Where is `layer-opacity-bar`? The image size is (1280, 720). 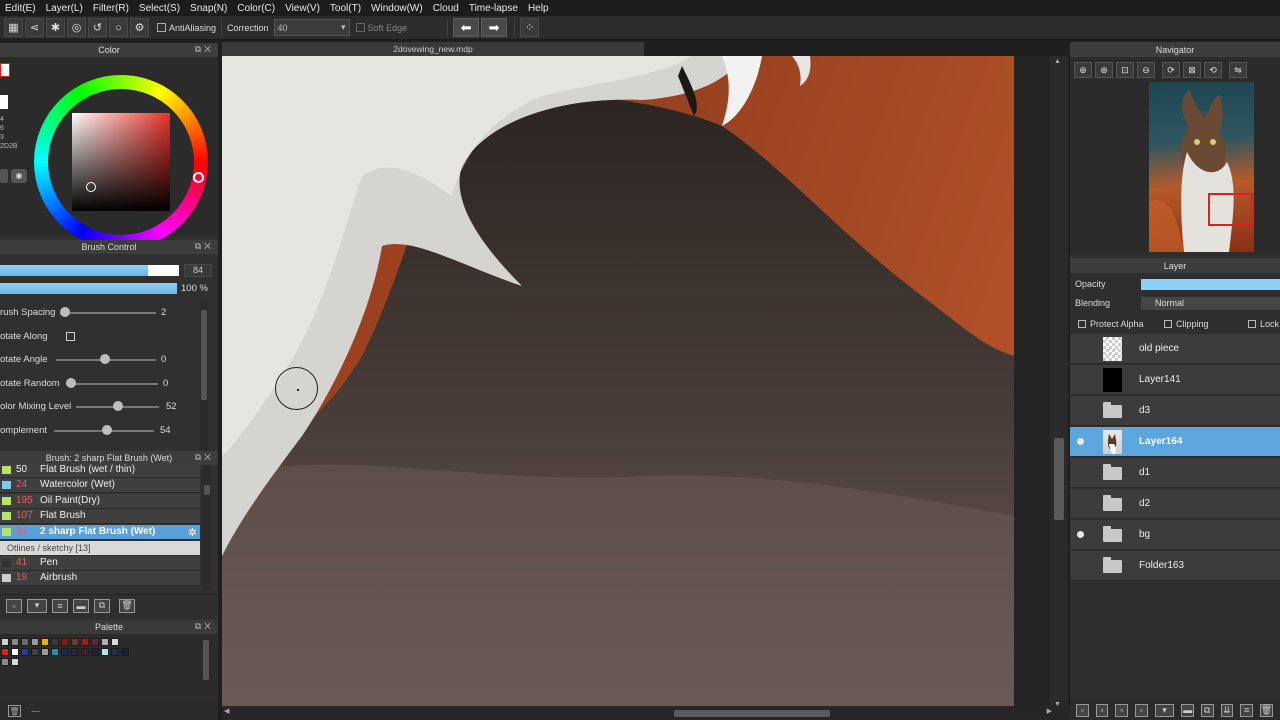 layer-opacity-bar is located at coordinates (1210, 284).